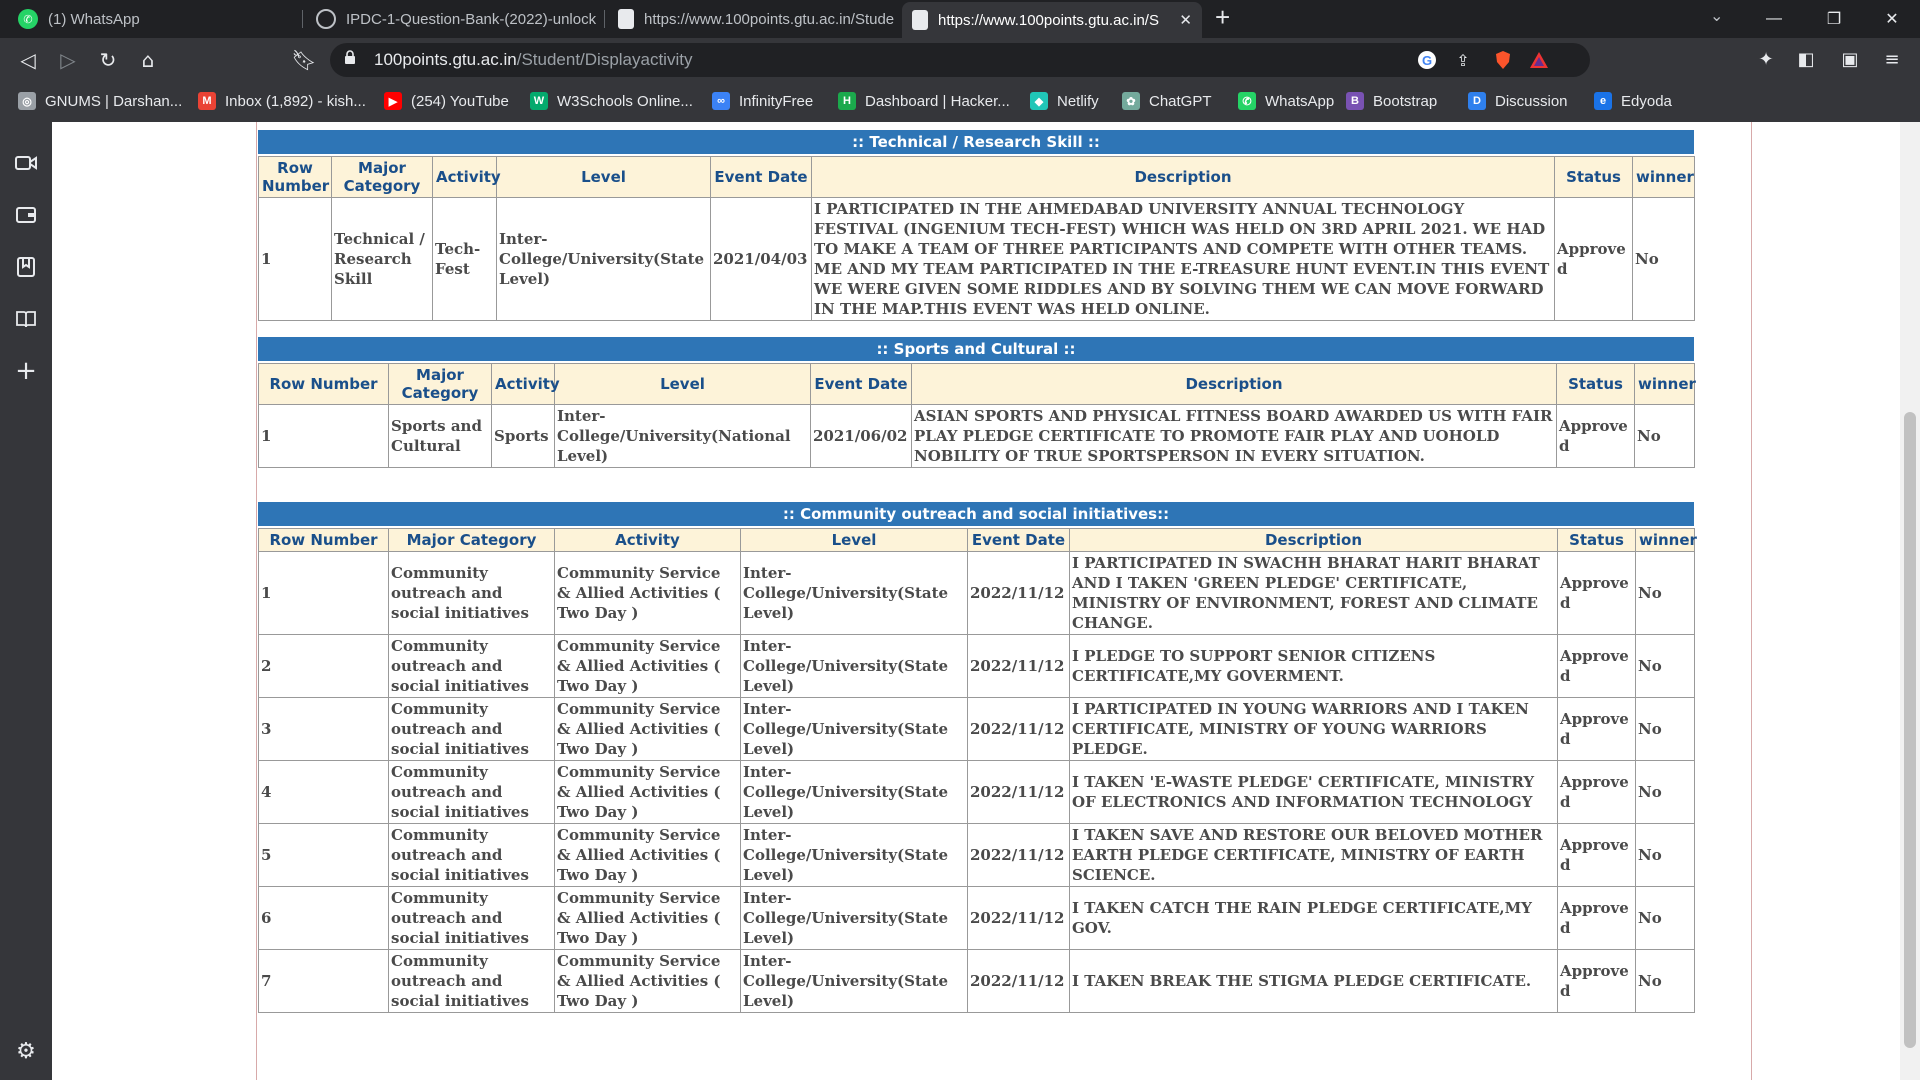 This screenshot has width=1920, height=1080. What do you see at coordinates (976, 349) in the screenshot?
I see `section-title: :: Sports and Cultural ::` at bounding box center [976, 349].